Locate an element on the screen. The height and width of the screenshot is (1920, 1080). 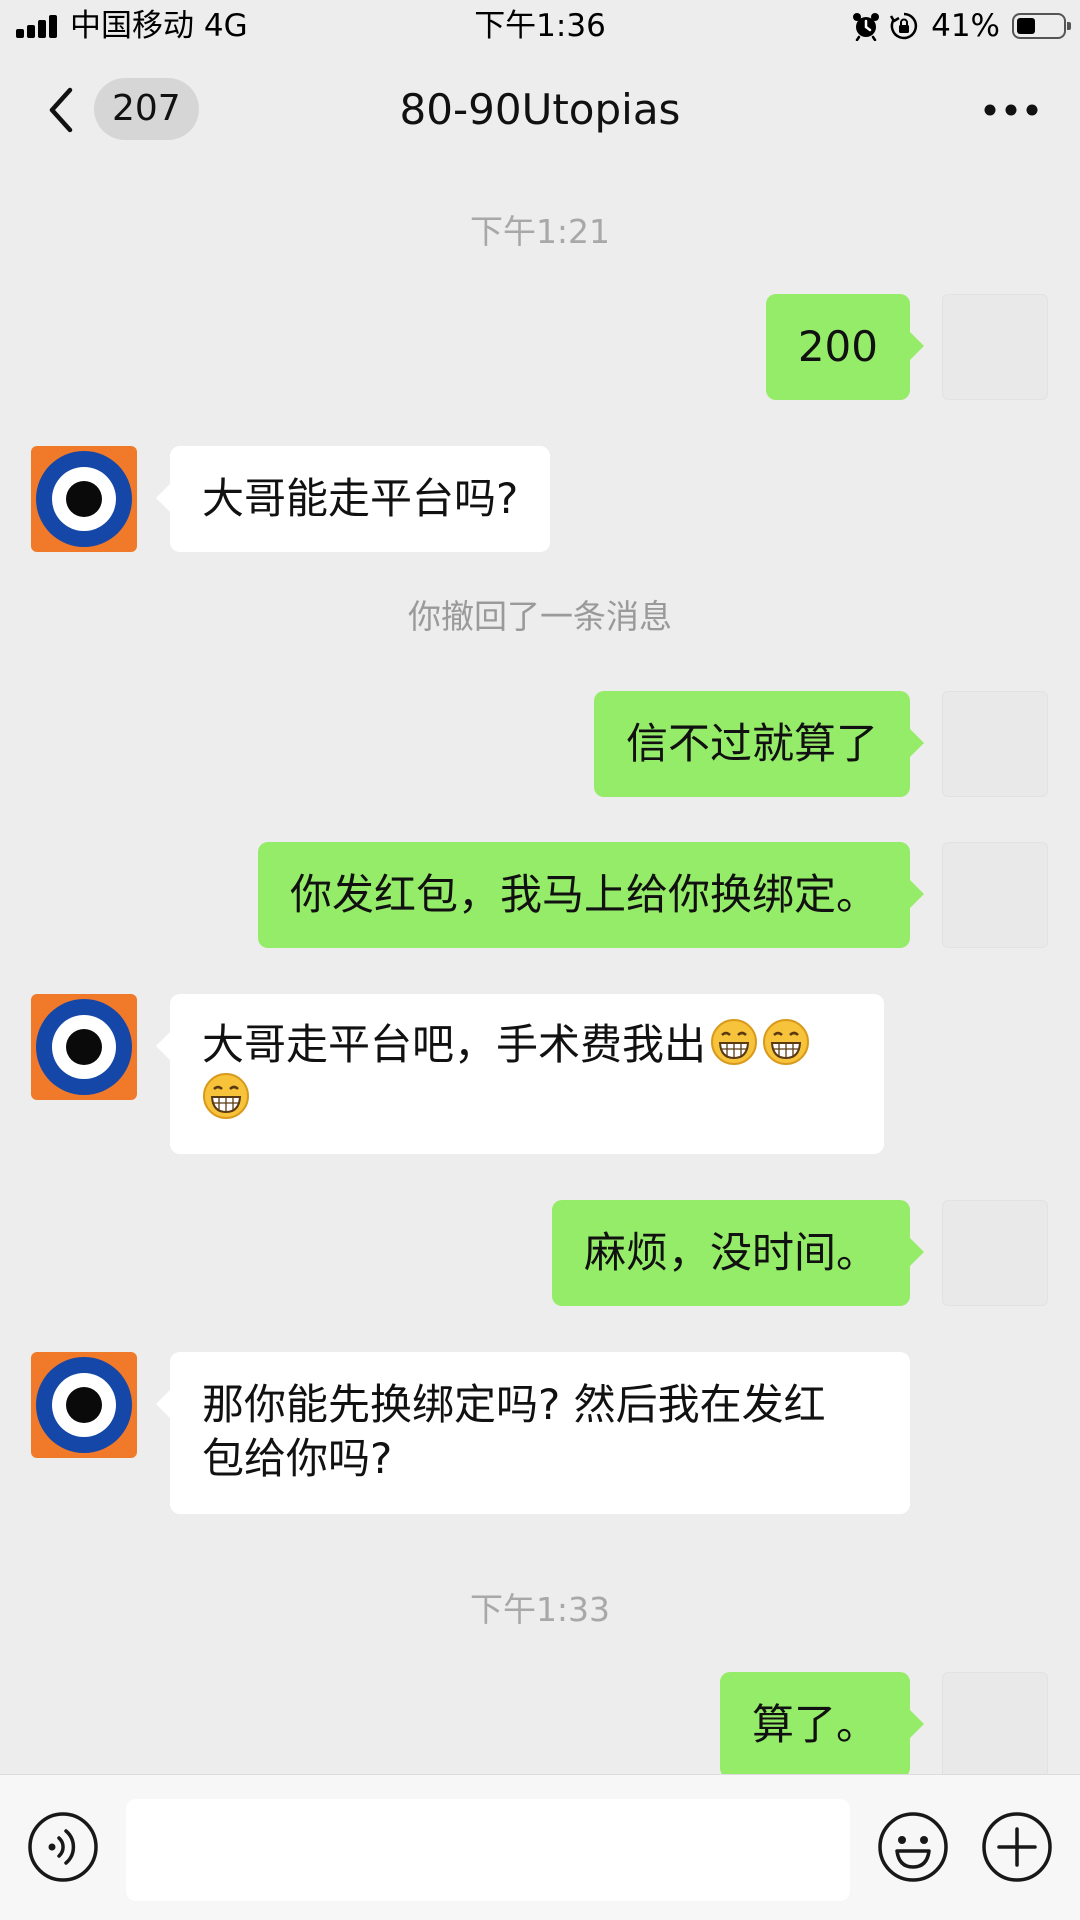
nav-bar: 80-90Utopias 207 is located at coordinates (540, 110).